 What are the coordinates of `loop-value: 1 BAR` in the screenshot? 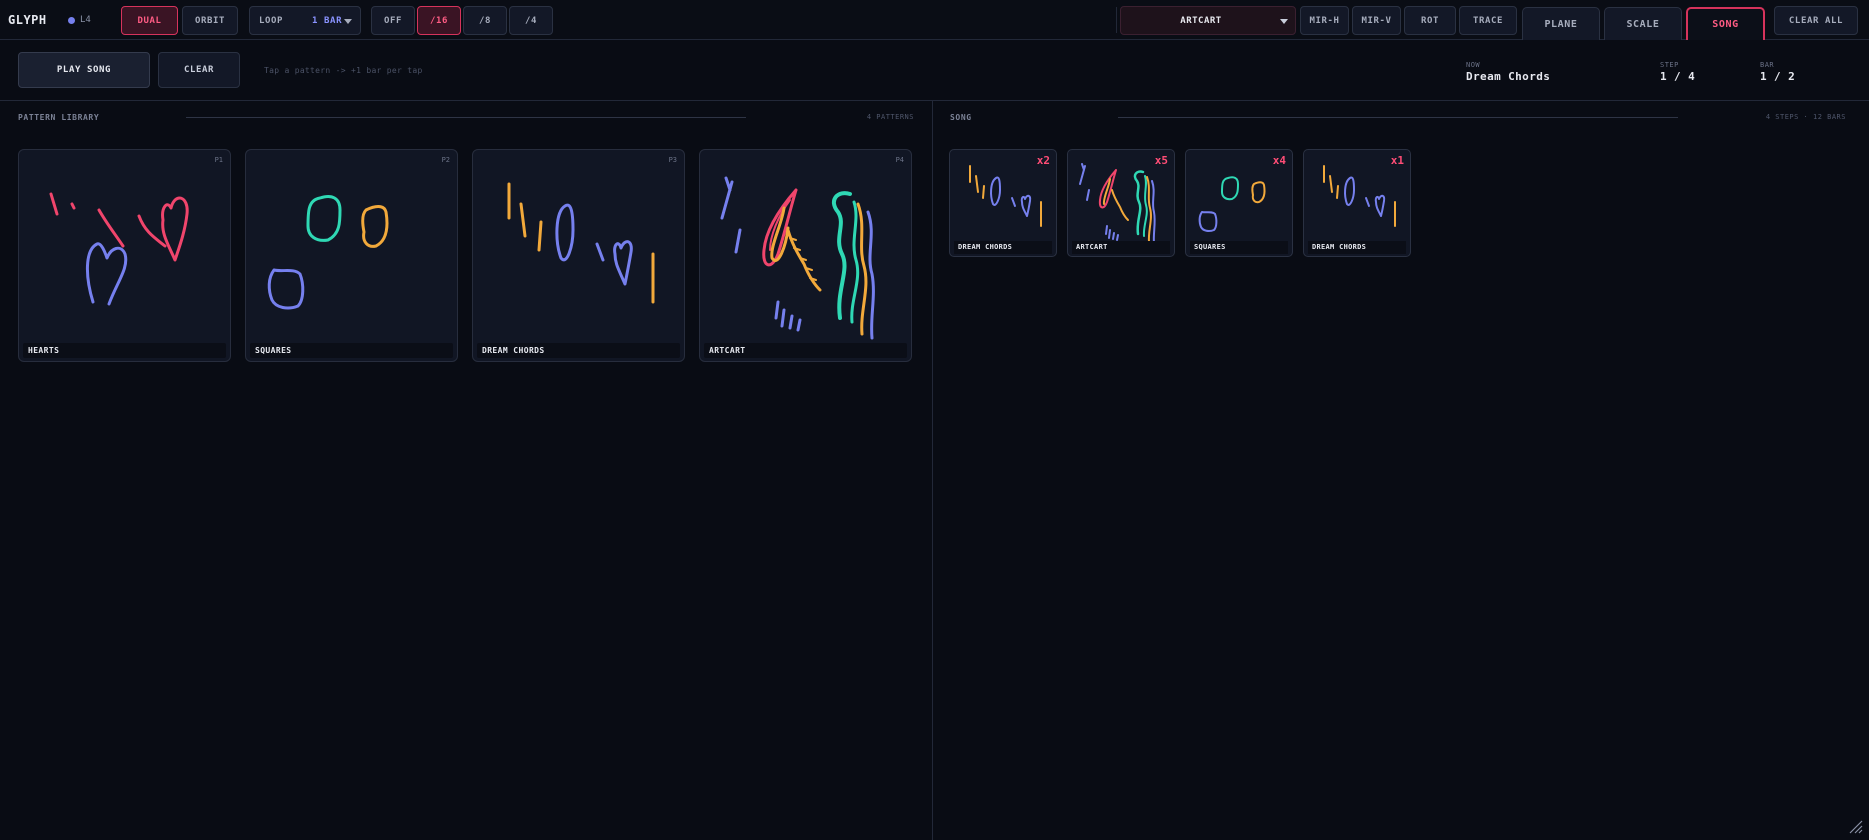 It's located at (327, 21).